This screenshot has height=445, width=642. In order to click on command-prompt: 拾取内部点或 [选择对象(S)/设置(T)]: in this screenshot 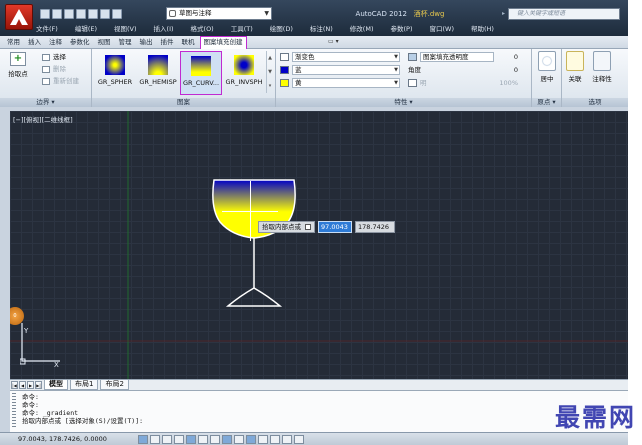, I will do `click(325, 421)`.